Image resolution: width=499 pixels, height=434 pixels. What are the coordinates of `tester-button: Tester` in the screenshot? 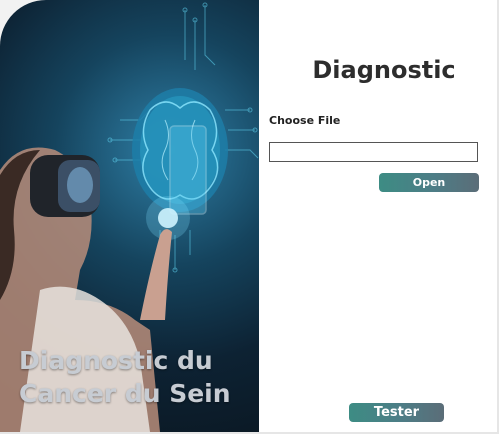 It's located at (396, 412).